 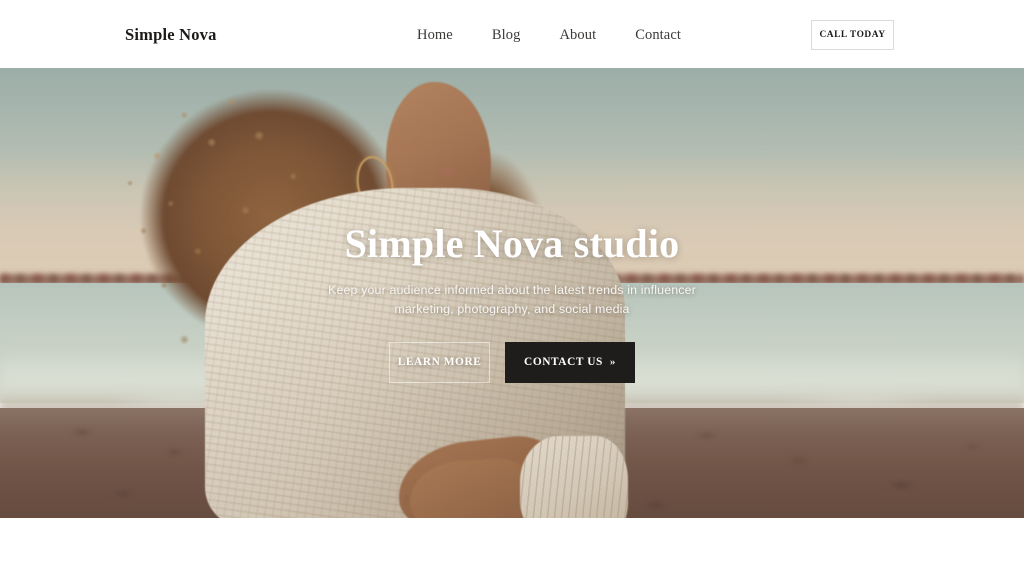 What do you see at coordinates (512, 542) in the screenshot?
I see `below-fold-area` at bounding box center [512, 542].